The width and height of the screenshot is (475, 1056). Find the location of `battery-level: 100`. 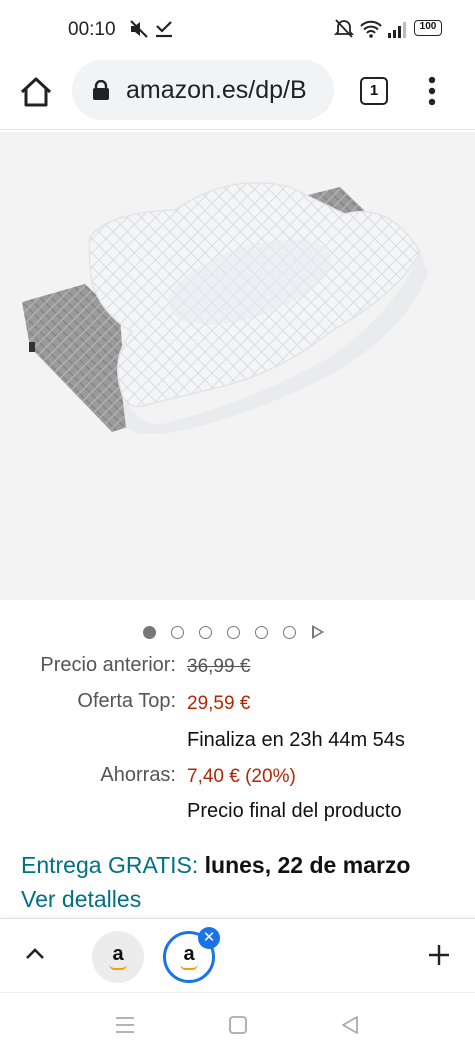

battery-level: 100 is located at coordinates (428, 26).